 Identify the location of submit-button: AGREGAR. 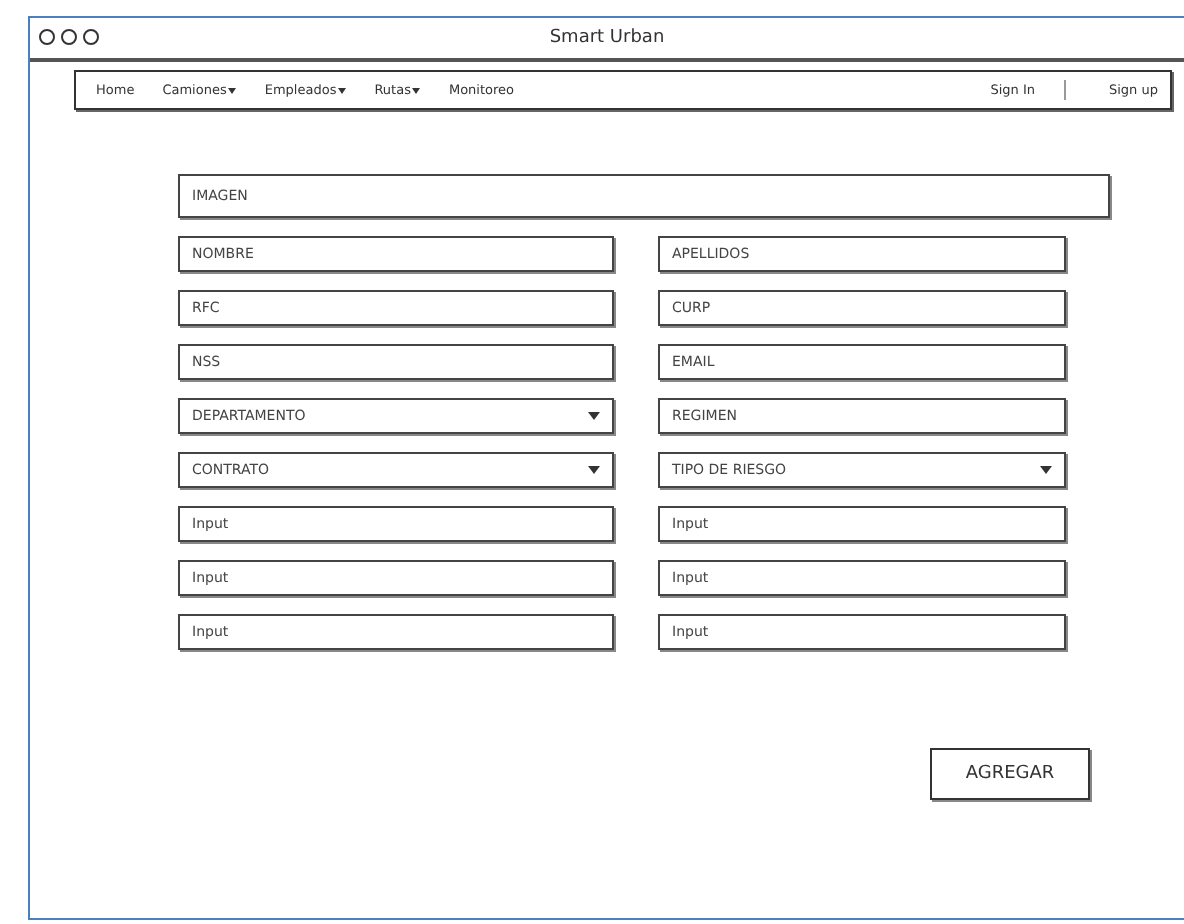
(1010, 774).